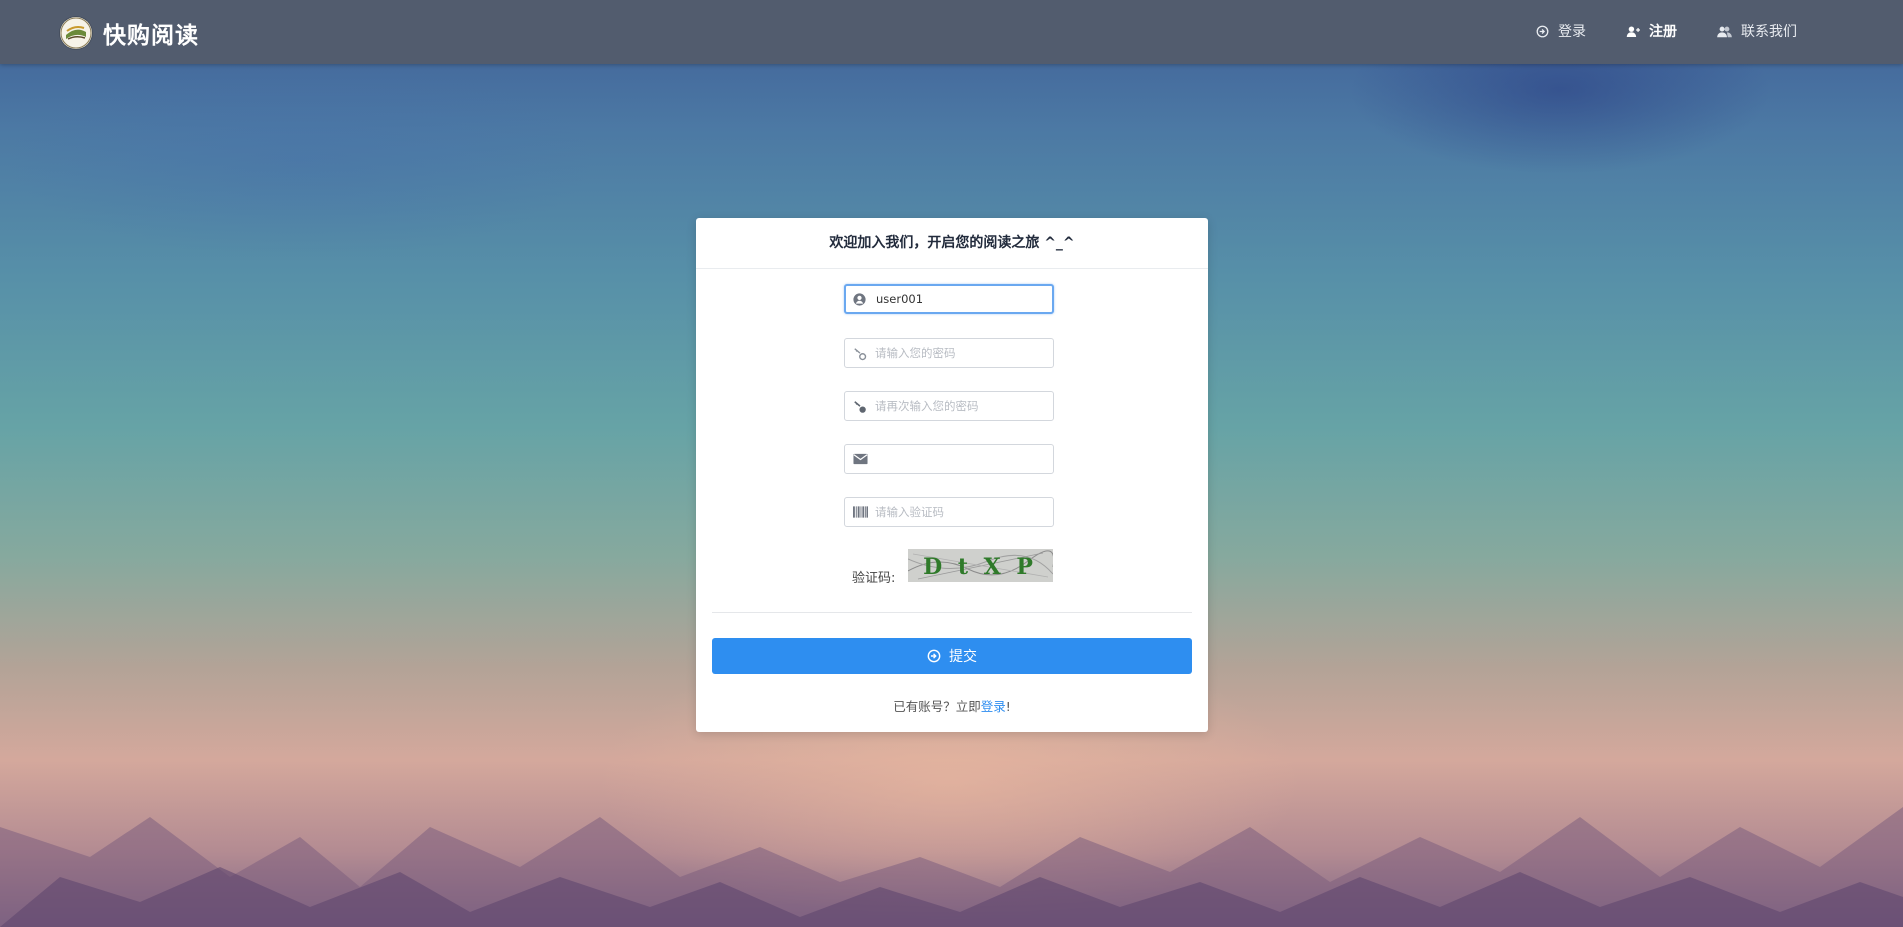  Describe the element at coordinates (859, 299) in the screenshot. I see `user-circle-icon` at that location.